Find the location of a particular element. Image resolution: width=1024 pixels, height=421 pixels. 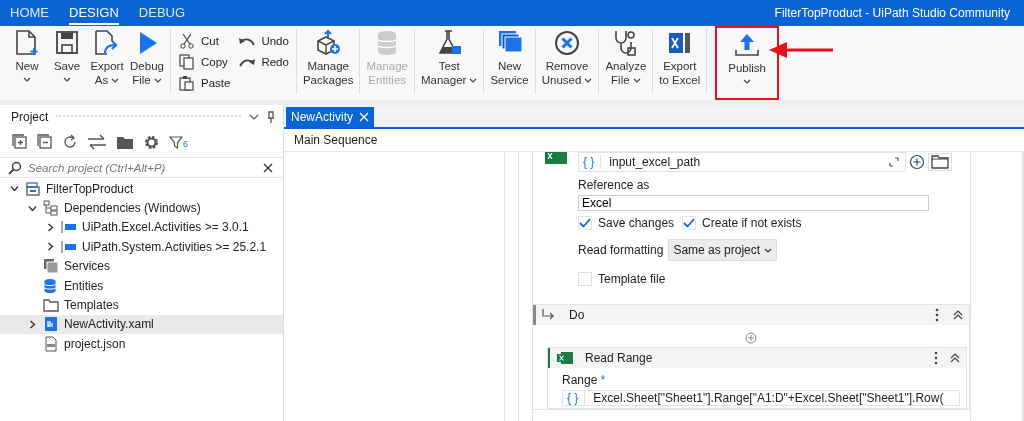

close-icon is located at coordinates (268, 167).